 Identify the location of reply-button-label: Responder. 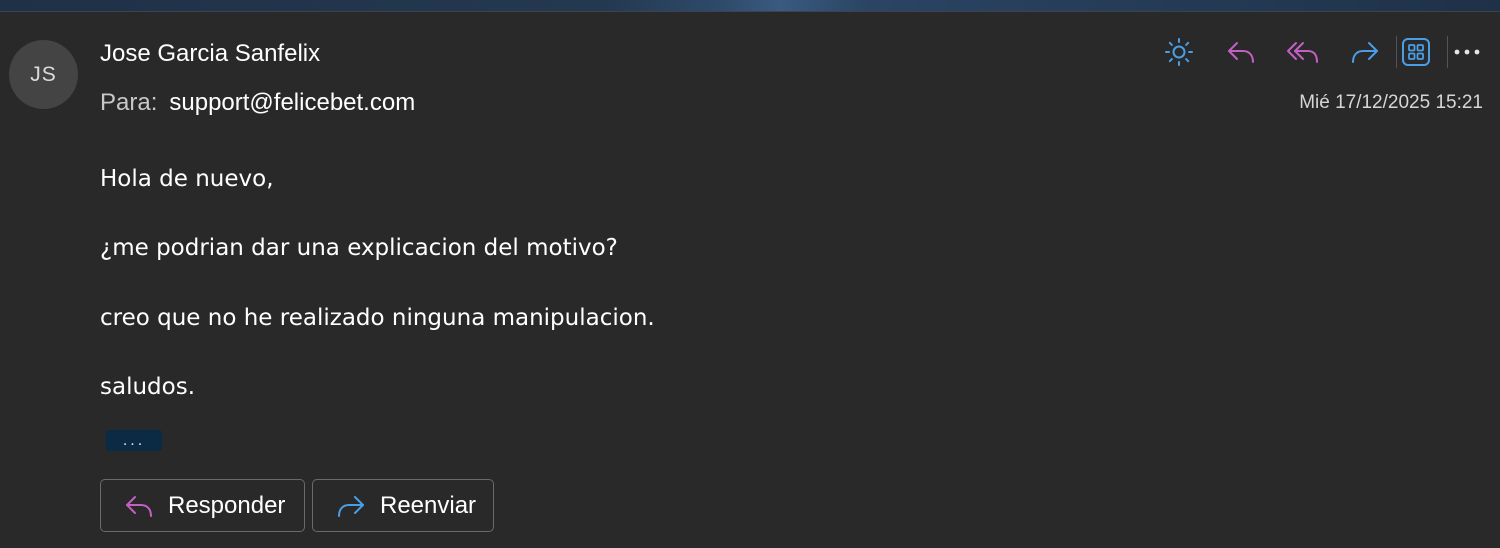
(227, 505).